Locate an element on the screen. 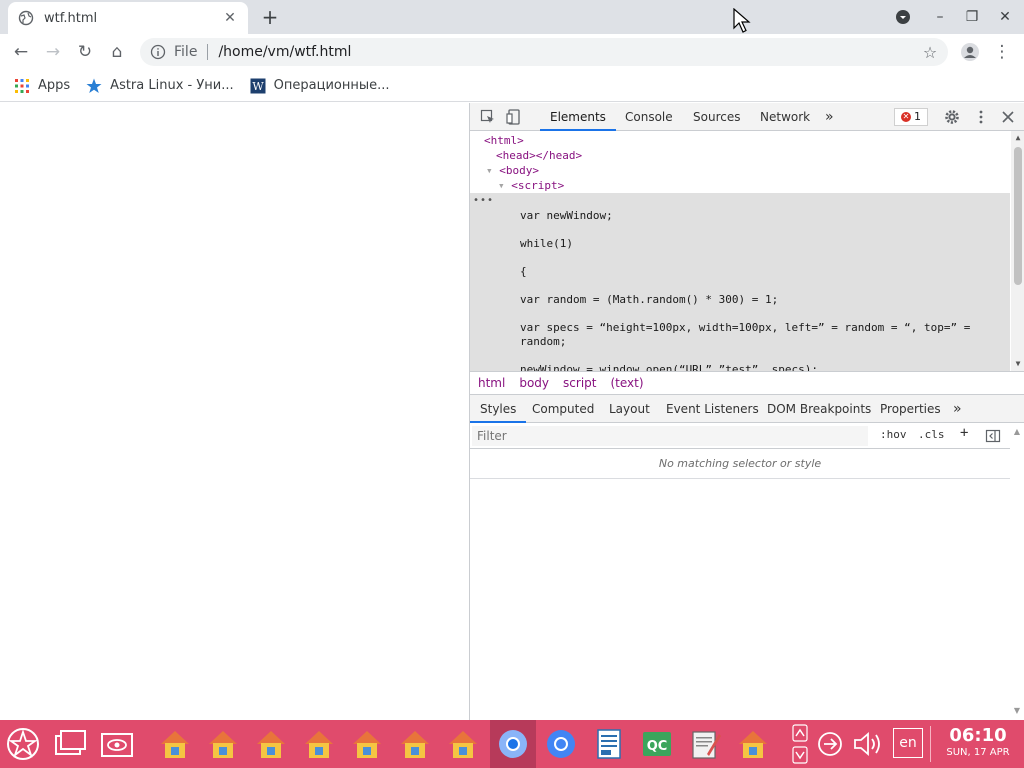 This screenshot has height=768, width=1024. clock-date: SUN, 17 APR is located at coordinates (978, 752).